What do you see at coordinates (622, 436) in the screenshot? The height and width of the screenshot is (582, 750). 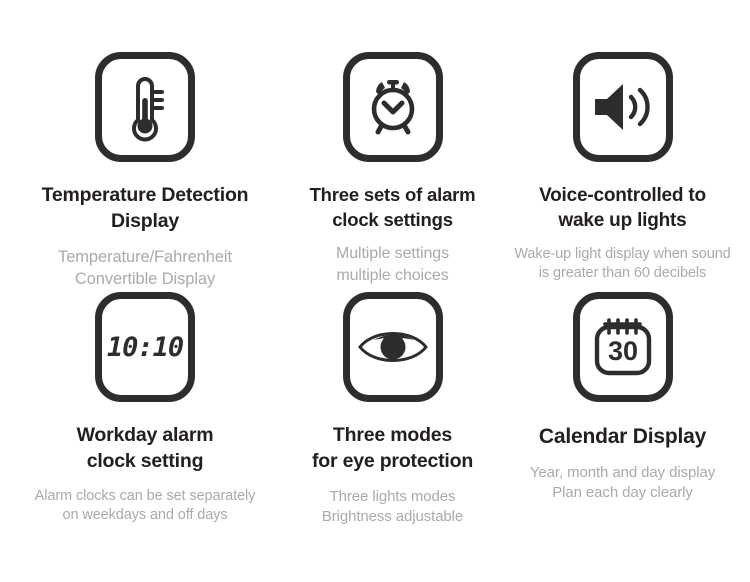 I see `feature-title: Calendar Display` at bounding box center [622, 436].